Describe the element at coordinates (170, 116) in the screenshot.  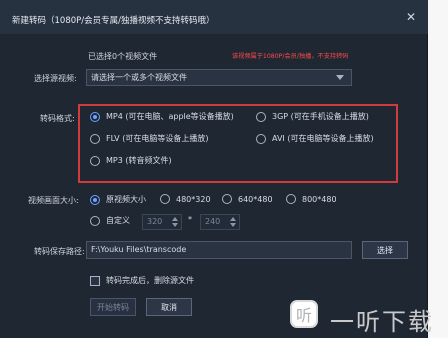
I see `format-option-label: MP4 (可在电脑、apple等设备播放)` at that location.